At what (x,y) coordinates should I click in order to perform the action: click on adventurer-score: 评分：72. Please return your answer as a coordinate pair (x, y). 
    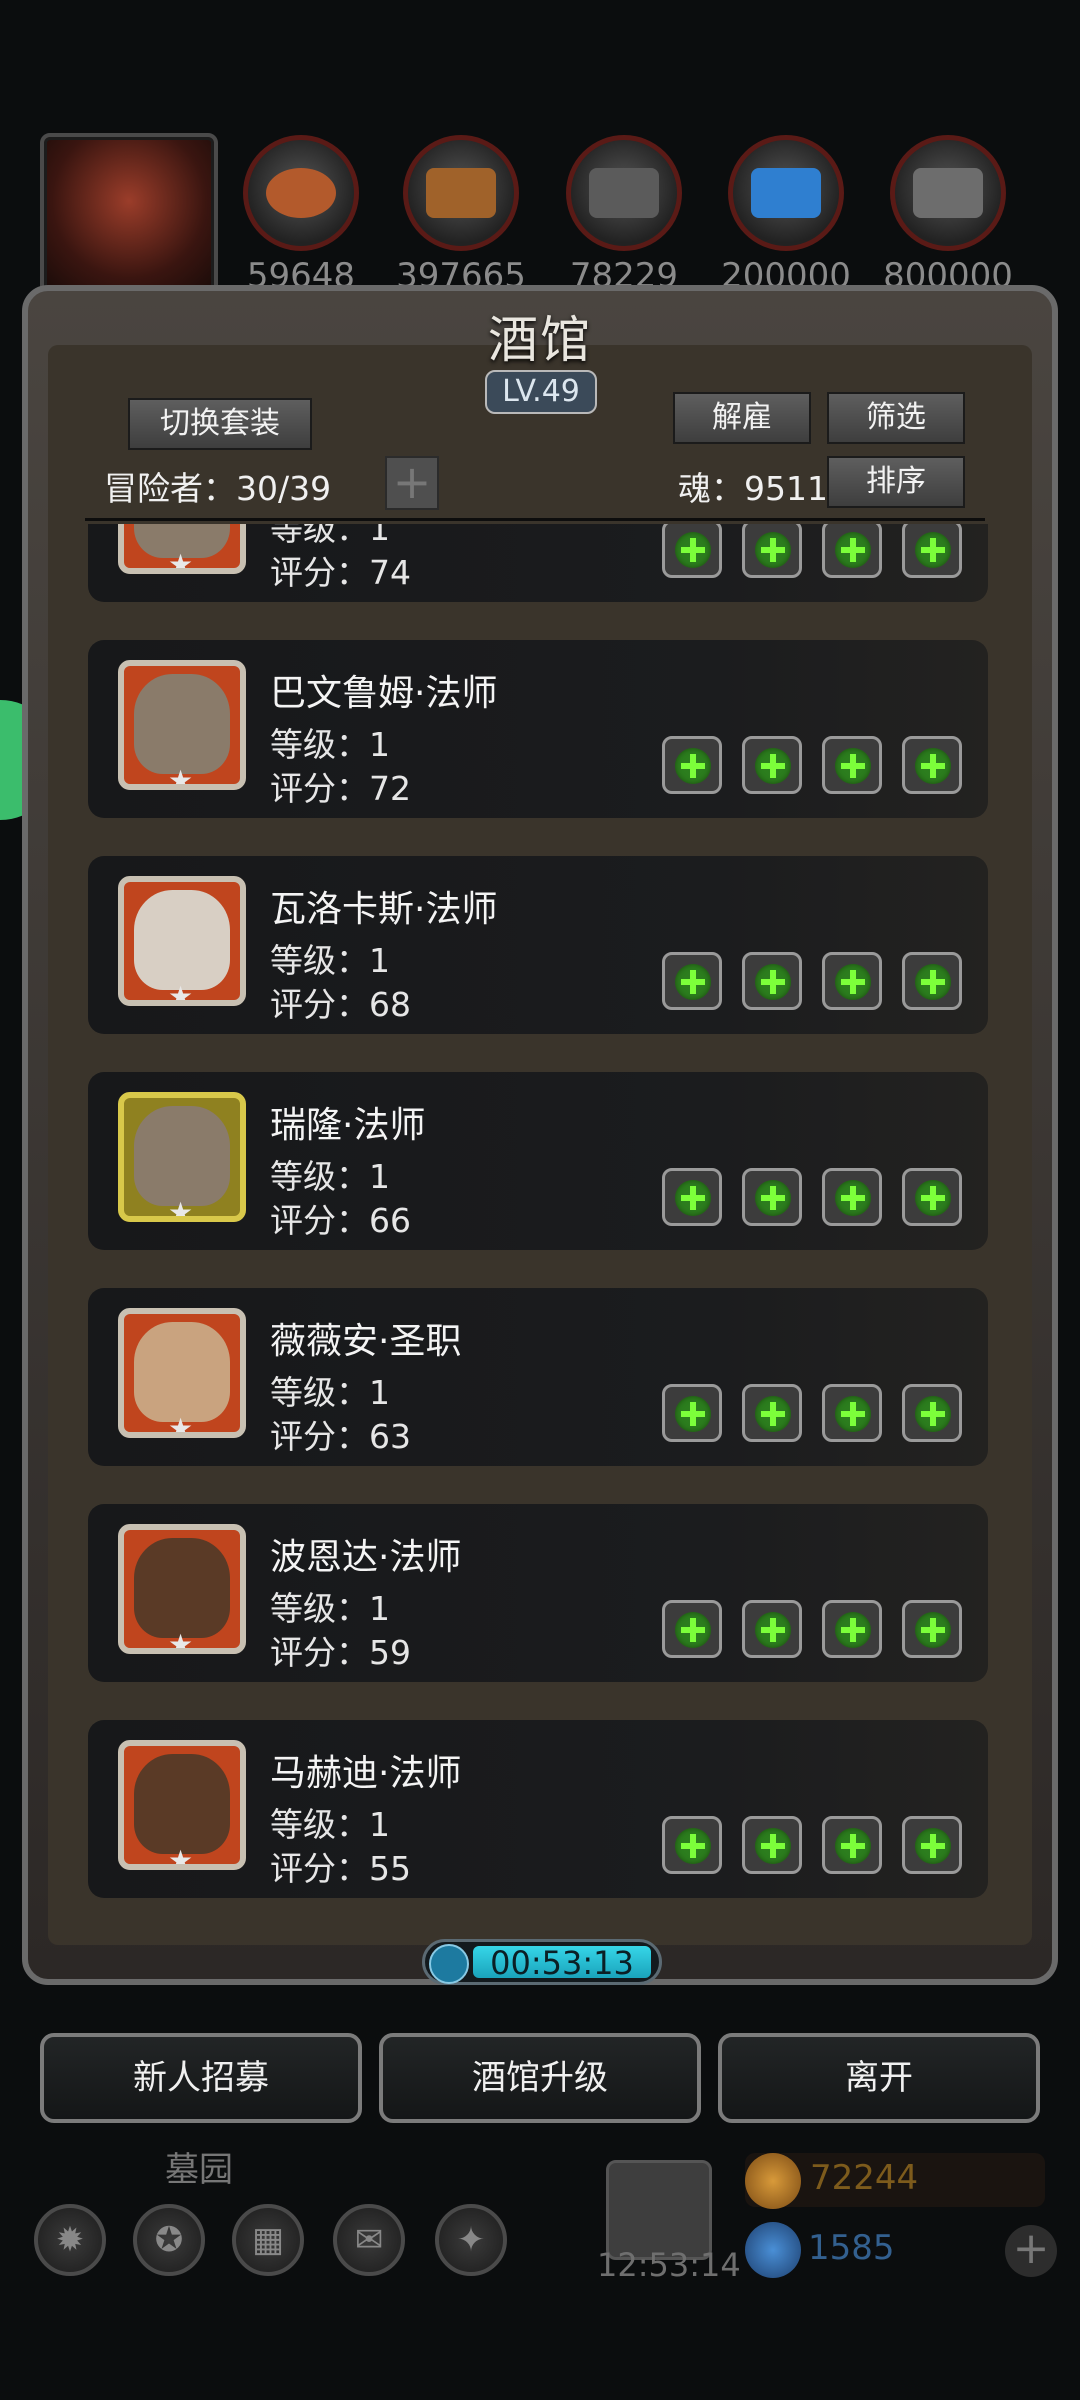
    Looking at the image, I should click on (340, 788).